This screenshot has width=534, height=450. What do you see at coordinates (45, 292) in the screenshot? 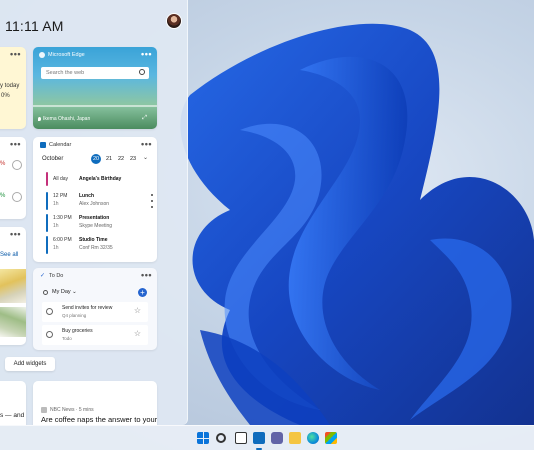
I see `sun-icon` at bounding box center [45, 292].